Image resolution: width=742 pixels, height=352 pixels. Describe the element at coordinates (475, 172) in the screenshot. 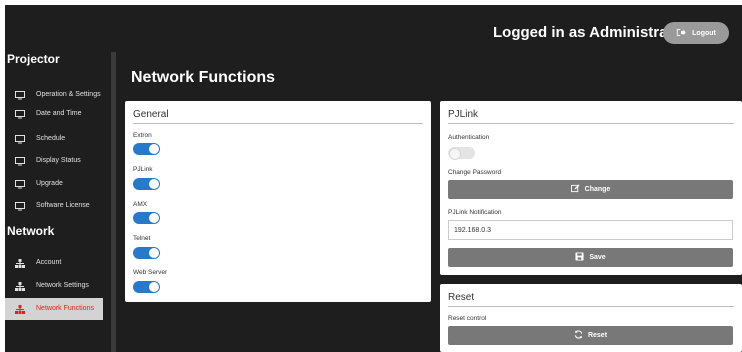

I see `change-password-label: Change Password` at that location.